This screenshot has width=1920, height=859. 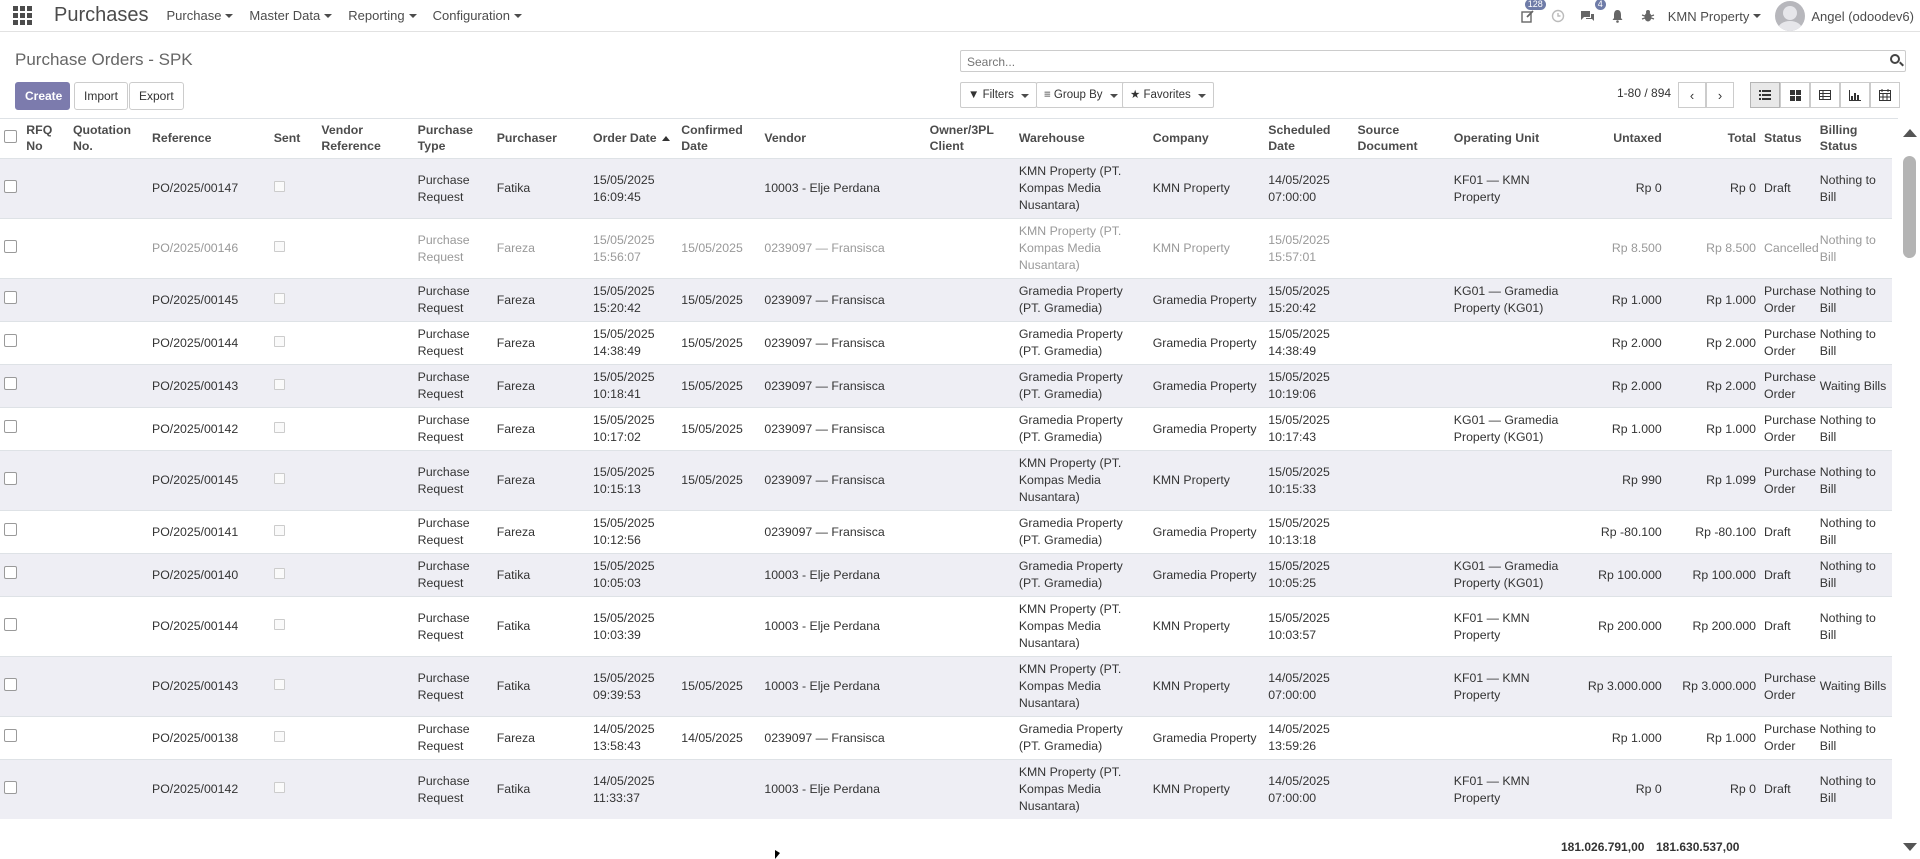 I want to click on column-header: Warehouse, so click(x=1081, y=138).